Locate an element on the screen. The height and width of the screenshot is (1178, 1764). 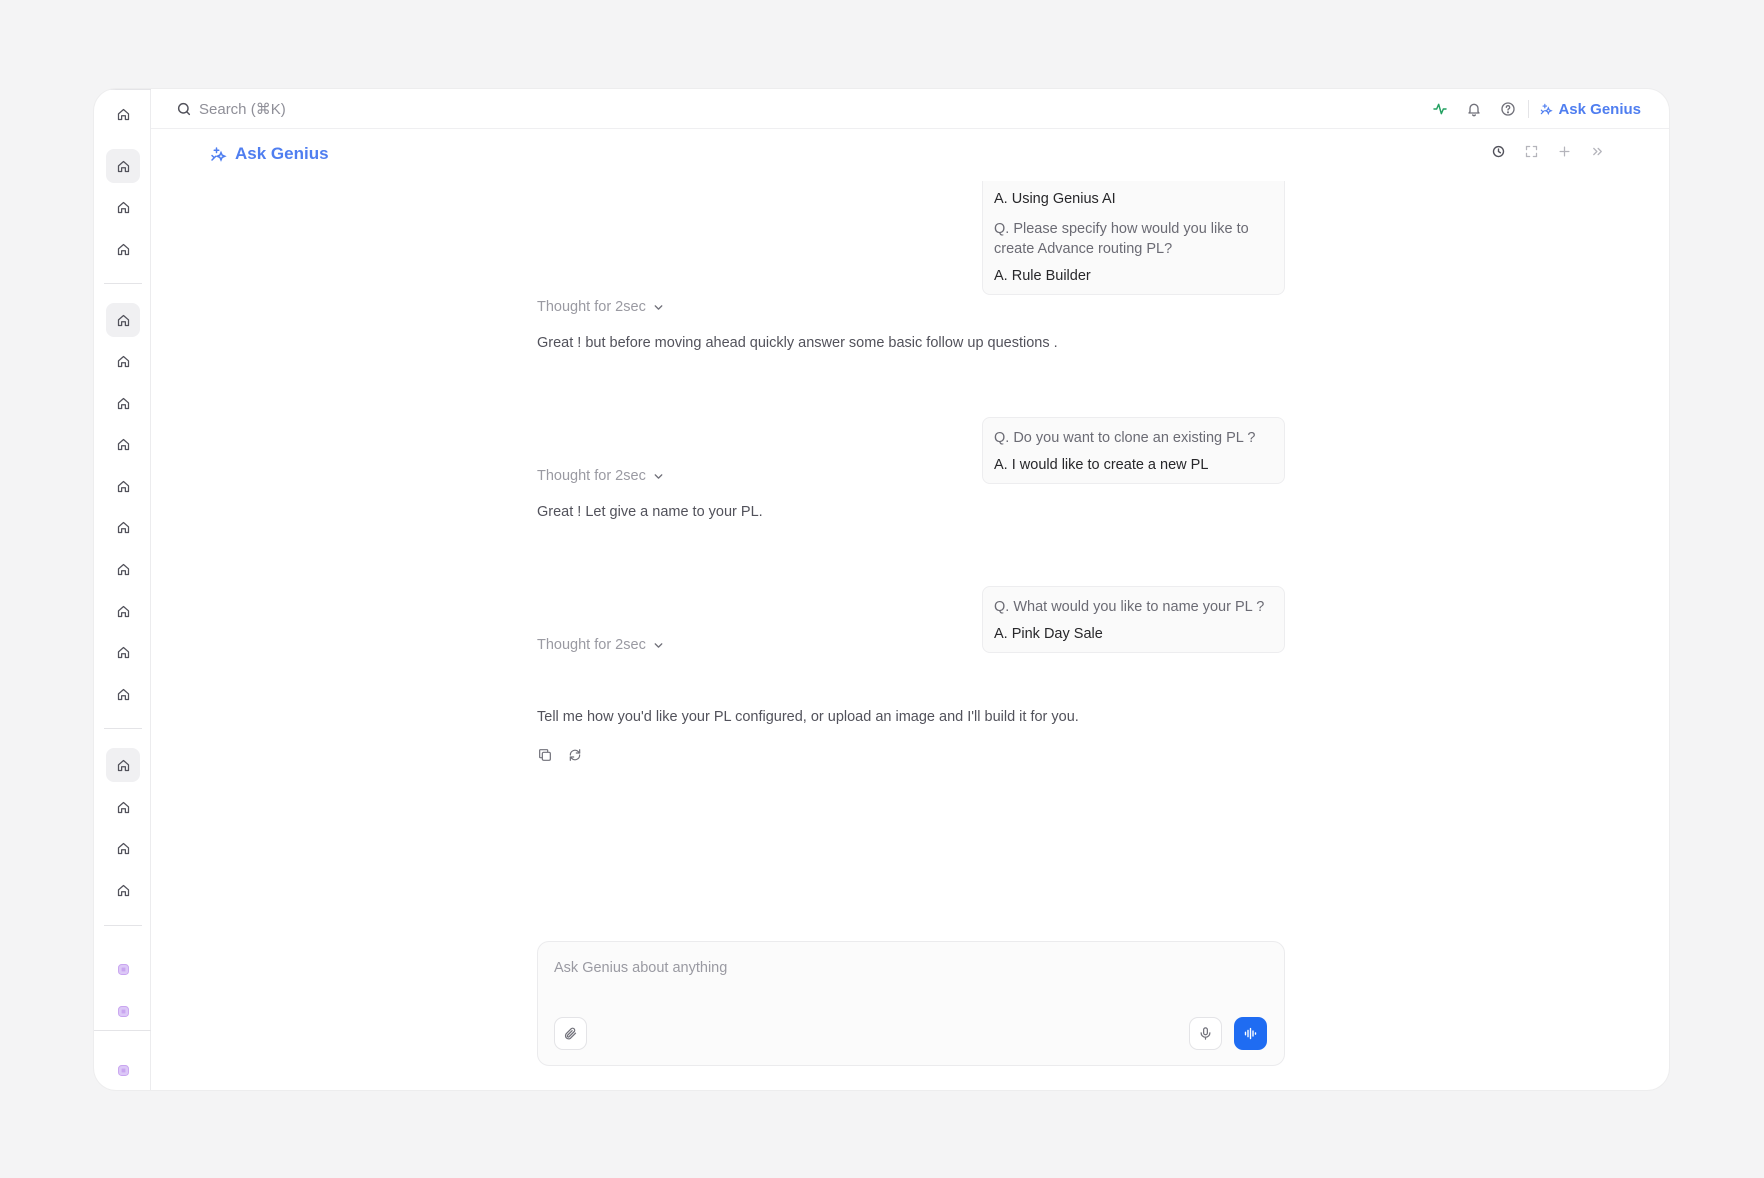
microphone-icon is located at coordinates (1205, 1033).